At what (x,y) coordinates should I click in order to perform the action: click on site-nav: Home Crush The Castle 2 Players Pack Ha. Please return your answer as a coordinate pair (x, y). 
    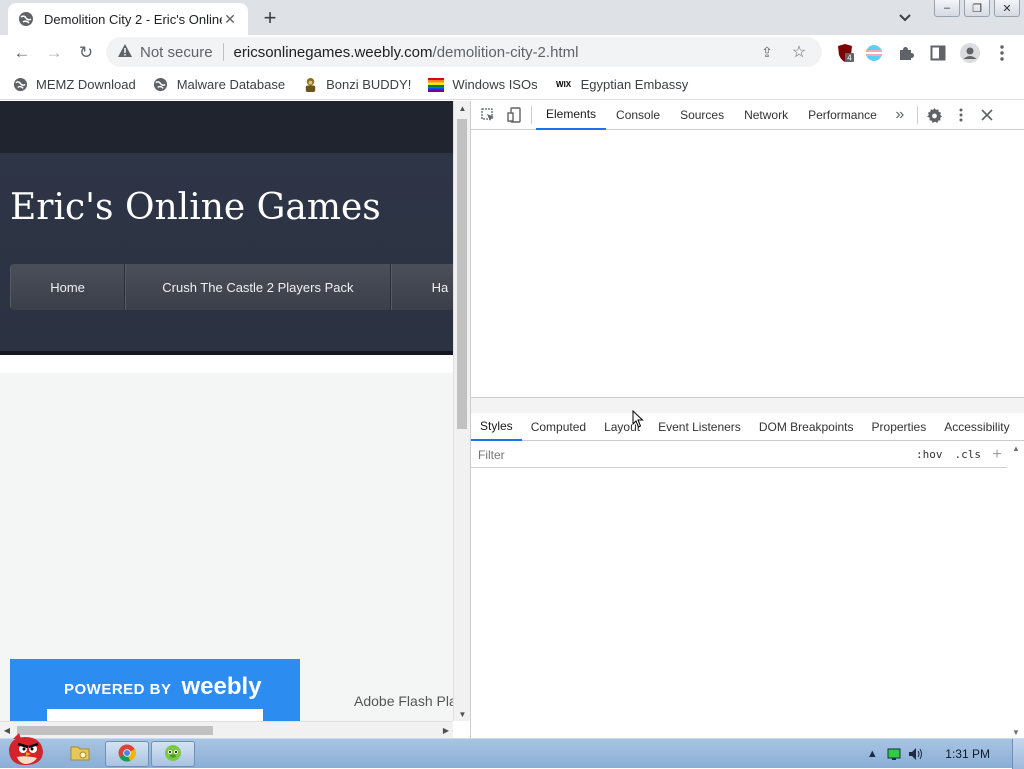
    Looking at the image, I should click on (231, 287).